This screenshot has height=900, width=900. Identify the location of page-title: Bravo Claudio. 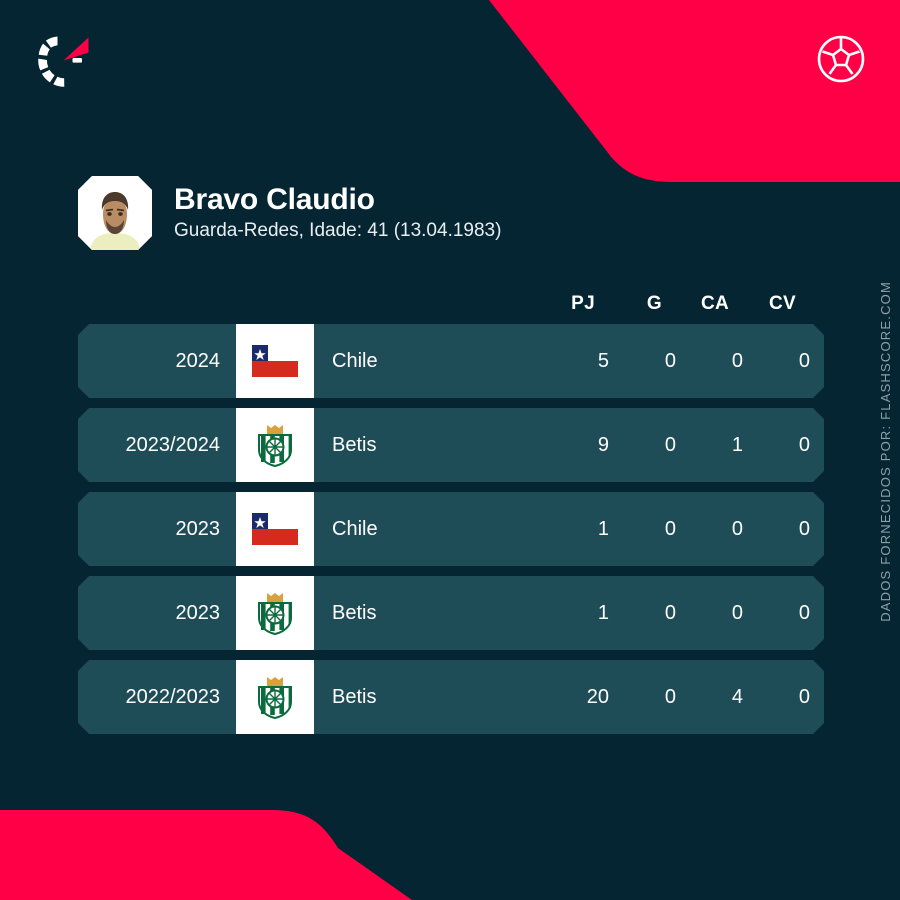
(274, 200).